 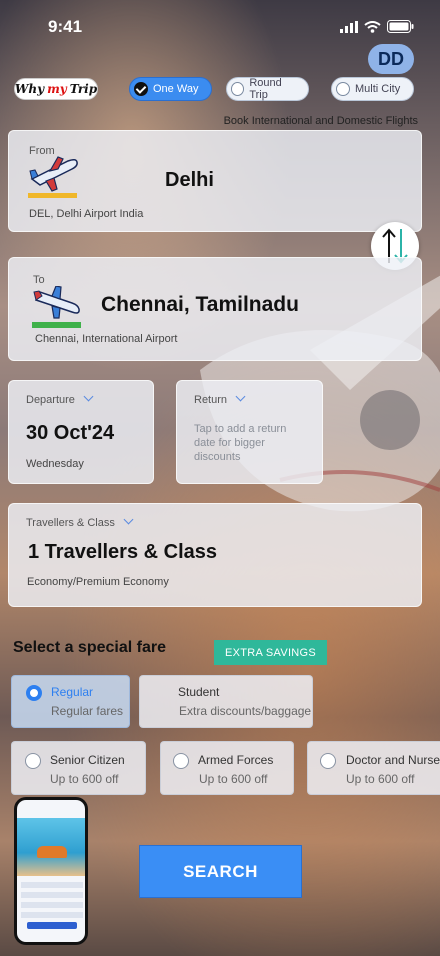 What do you see at coordinates (123, 552) in the screenshot?
I see `travellers-value: 1 Travellers & Class` at bounding box center [123, 552].